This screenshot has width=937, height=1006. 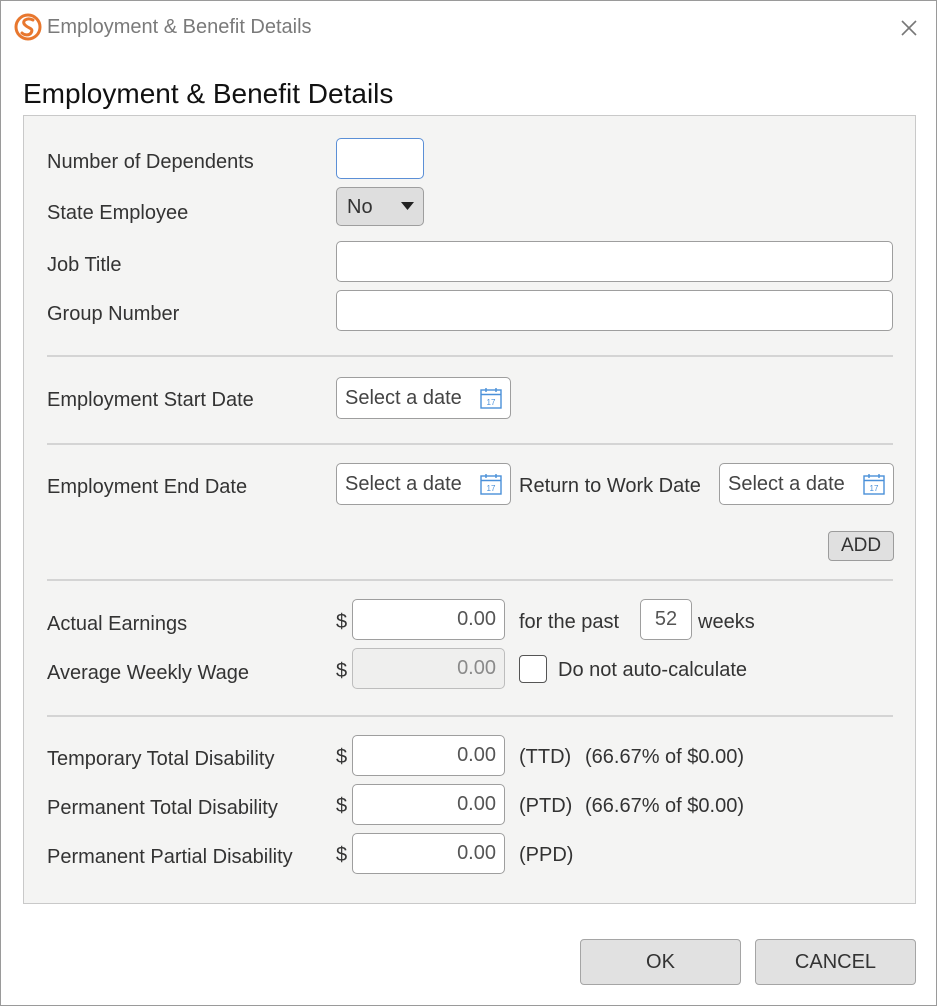 What do you see at coordinates (179, 27) in the screenshot?
I see `window-title: Employment & Benefit Details` at bounding box center [179, 27].